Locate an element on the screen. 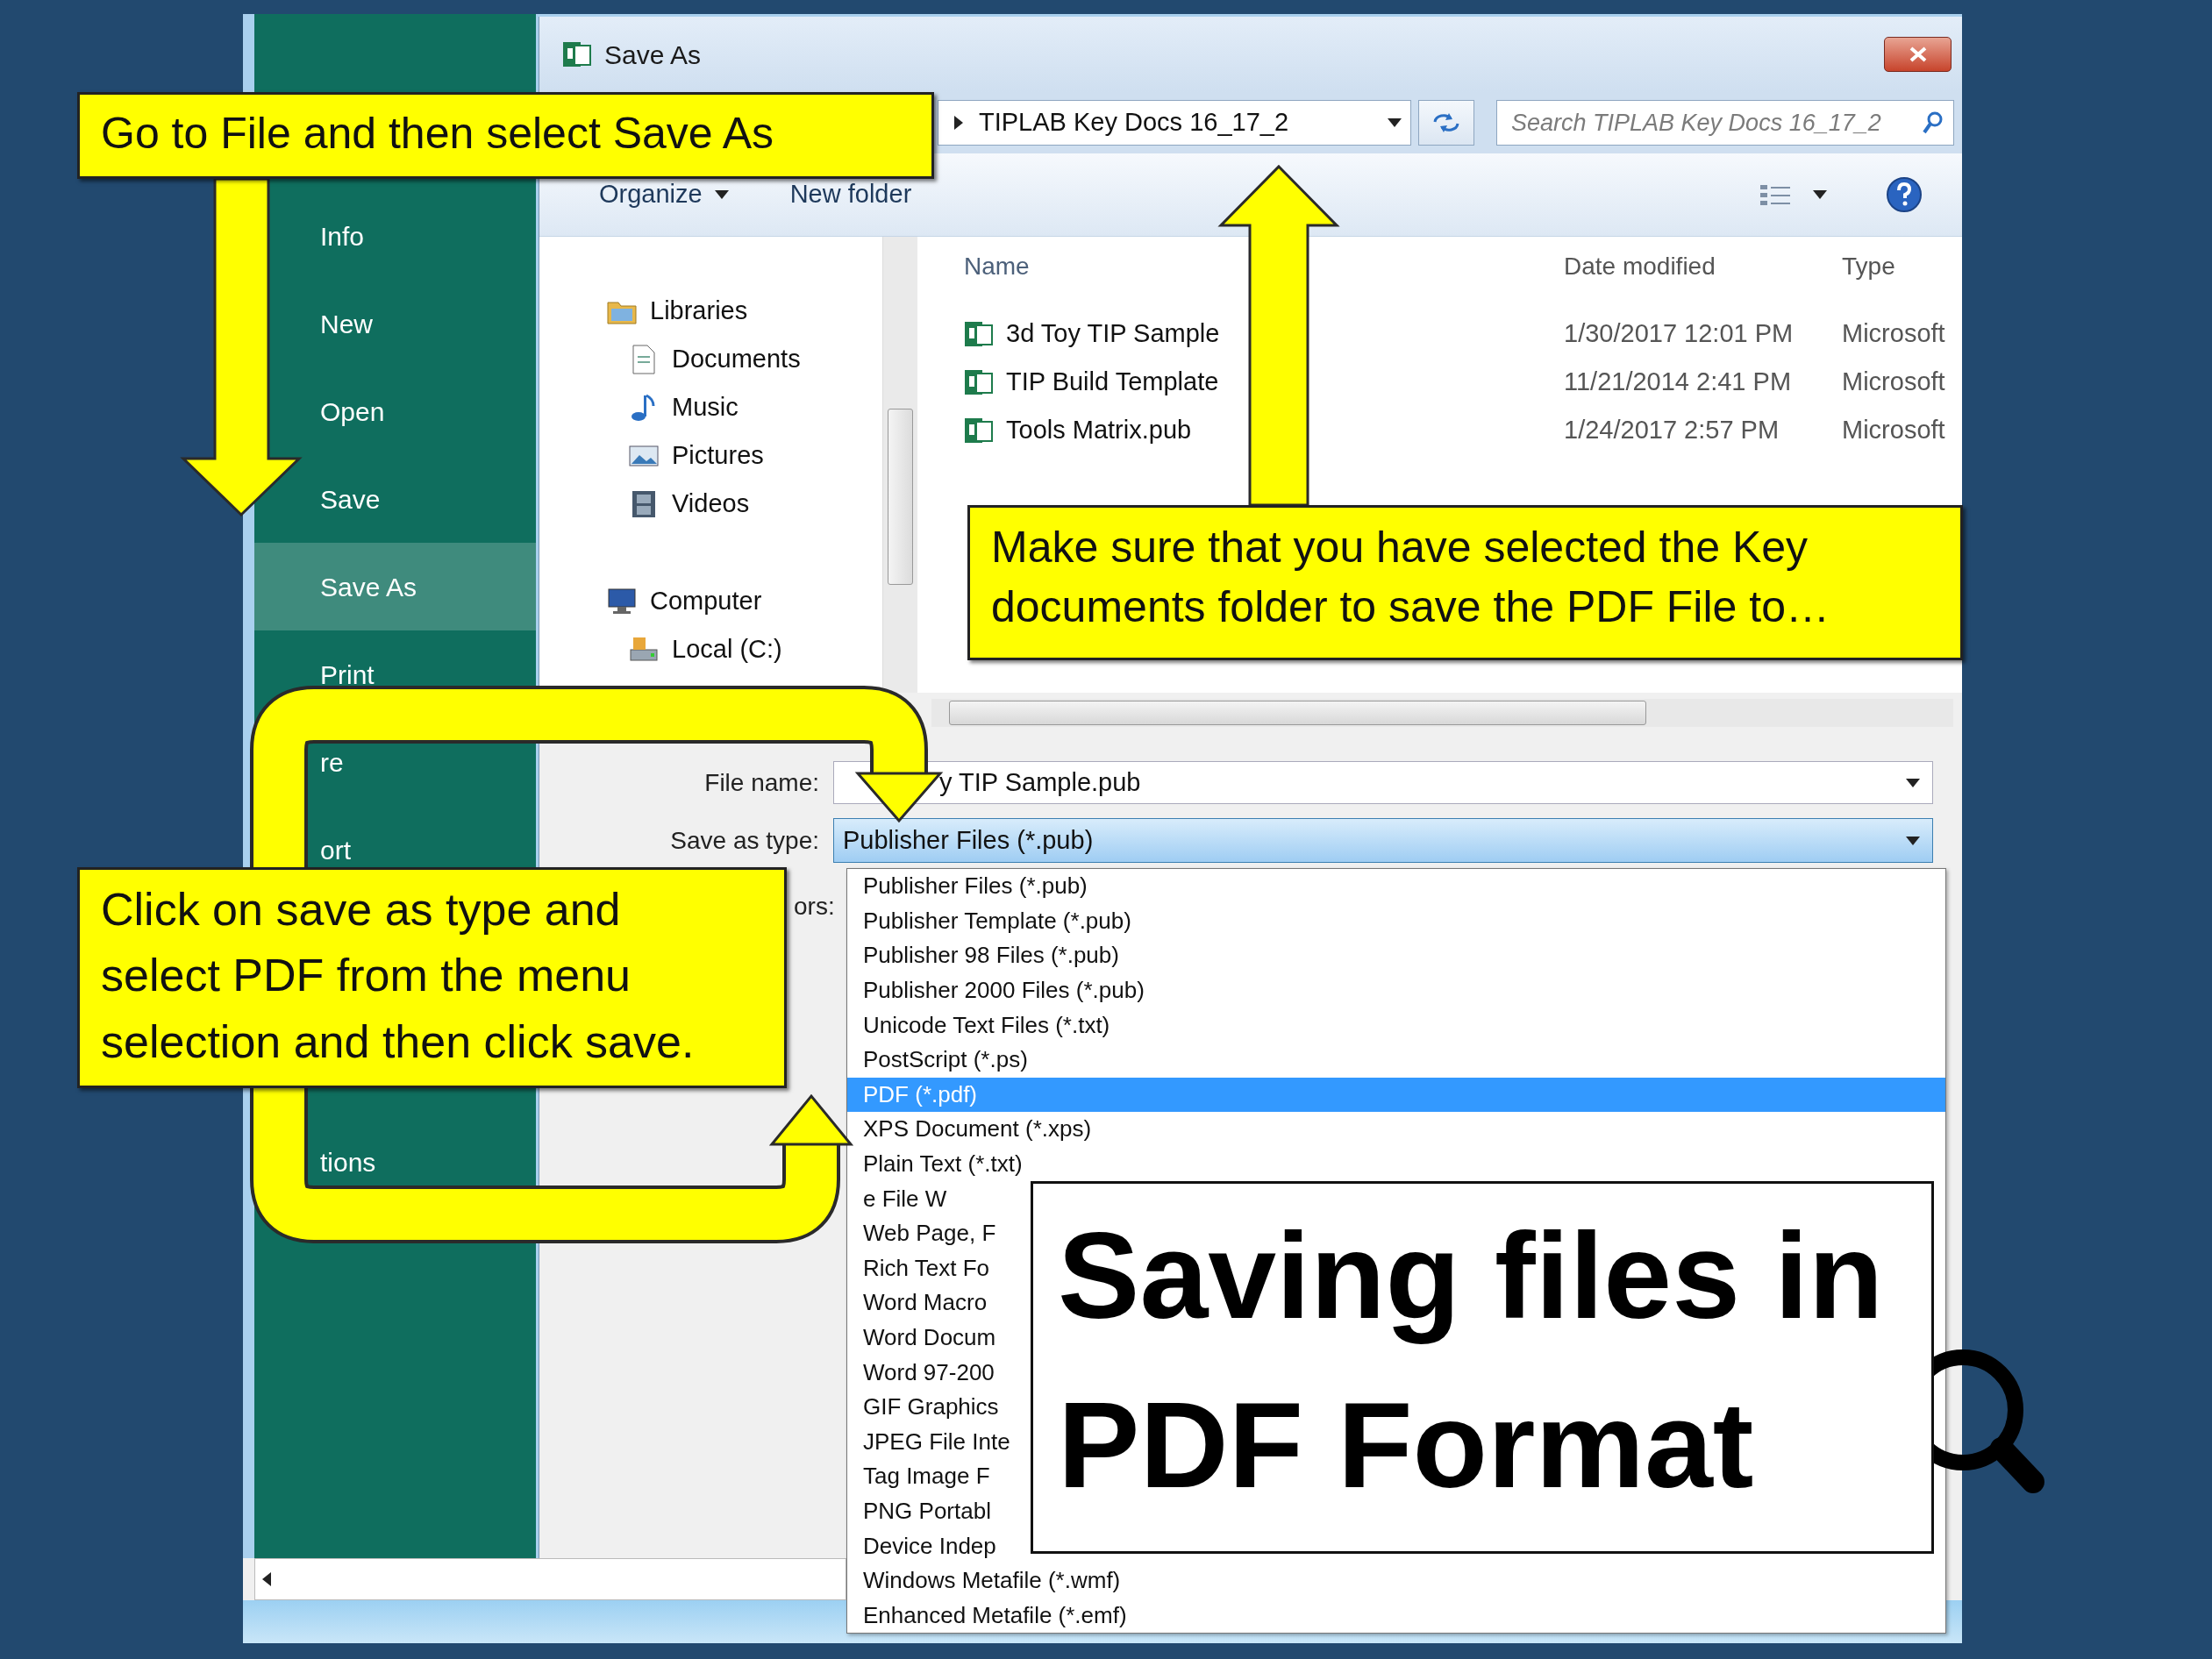  dropdown-option: Unicode Text Files (*.txt) is located at coordinates (1396, 1025).